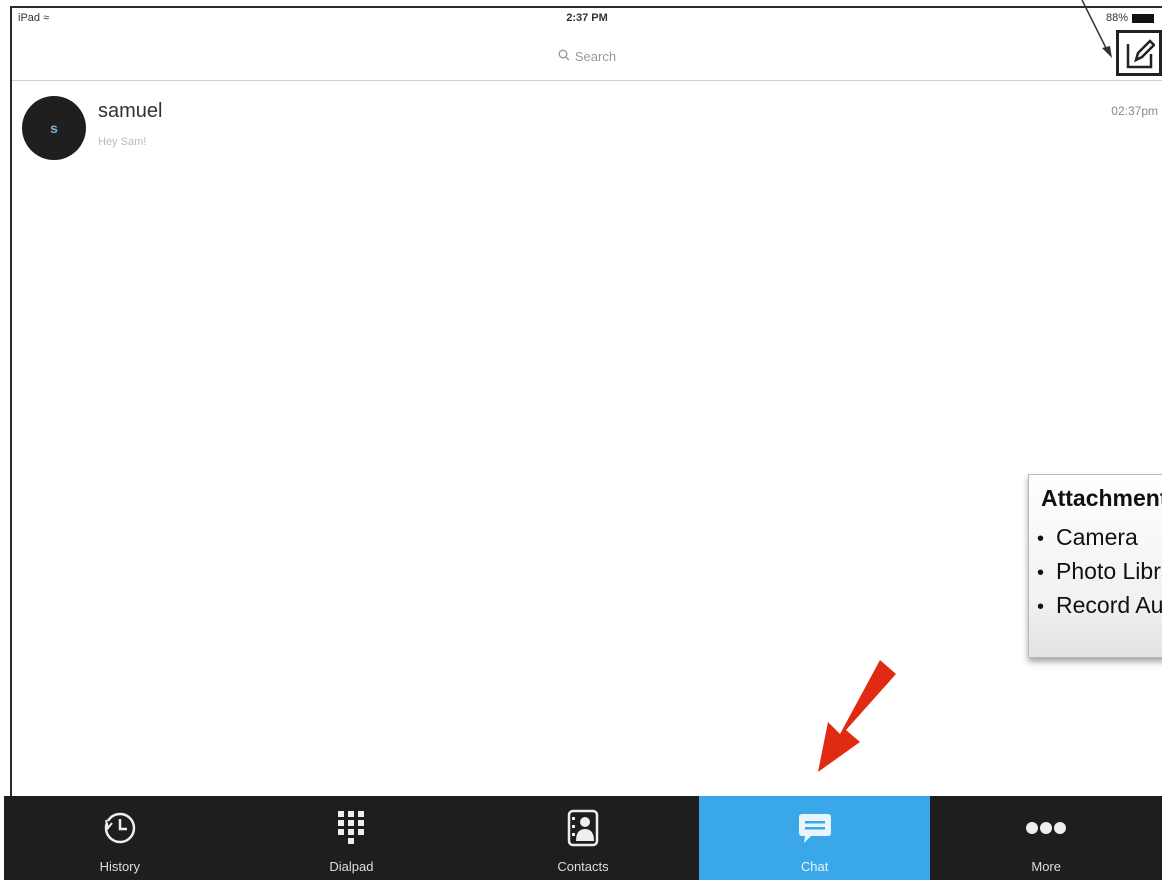 The image size is (1162, 880). Describe the element at coordinates (351, 866) in the screenshot. I see `tab-label: Dialpad` at that location.